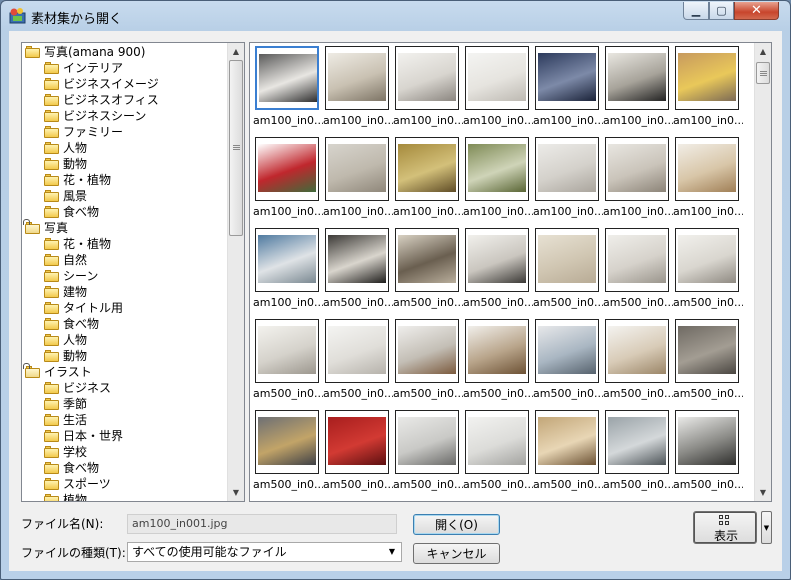 This screenshot has height=580, width=791. I want to click on tree-item: スポーツ, so click(77, 484).